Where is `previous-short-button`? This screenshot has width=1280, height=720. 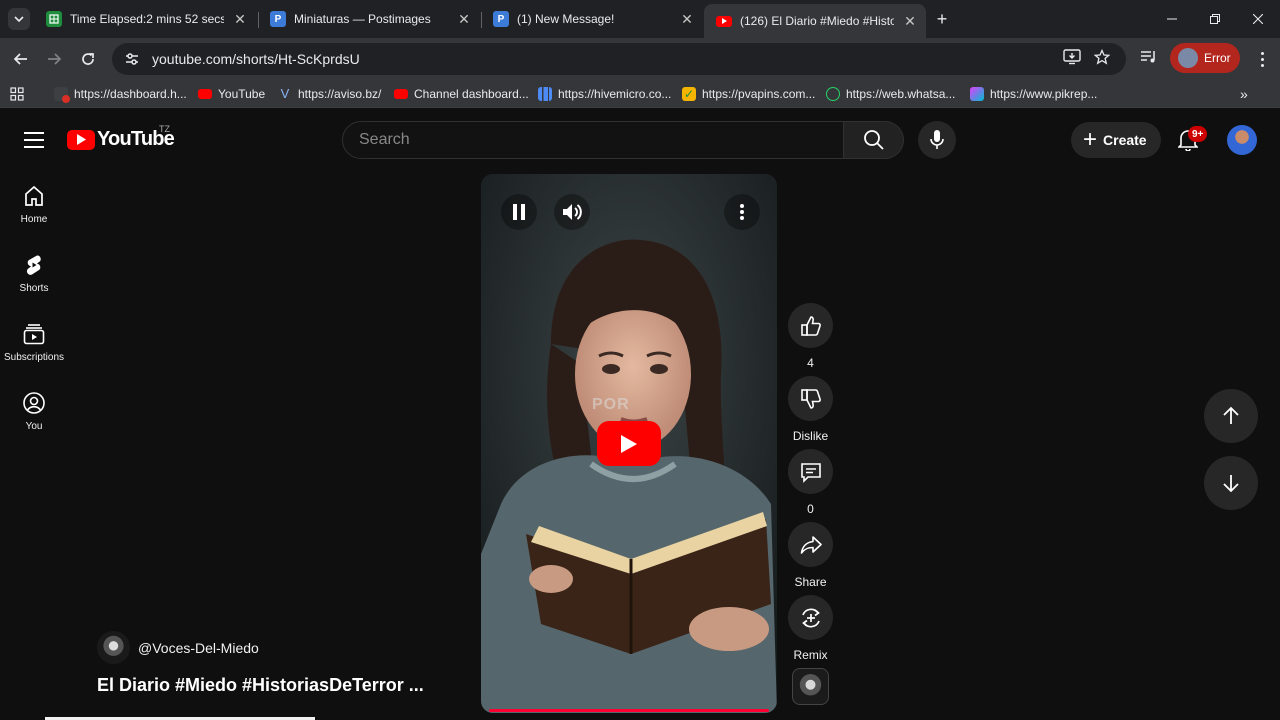 previous-short-button is located at coordinates (1231, 416).